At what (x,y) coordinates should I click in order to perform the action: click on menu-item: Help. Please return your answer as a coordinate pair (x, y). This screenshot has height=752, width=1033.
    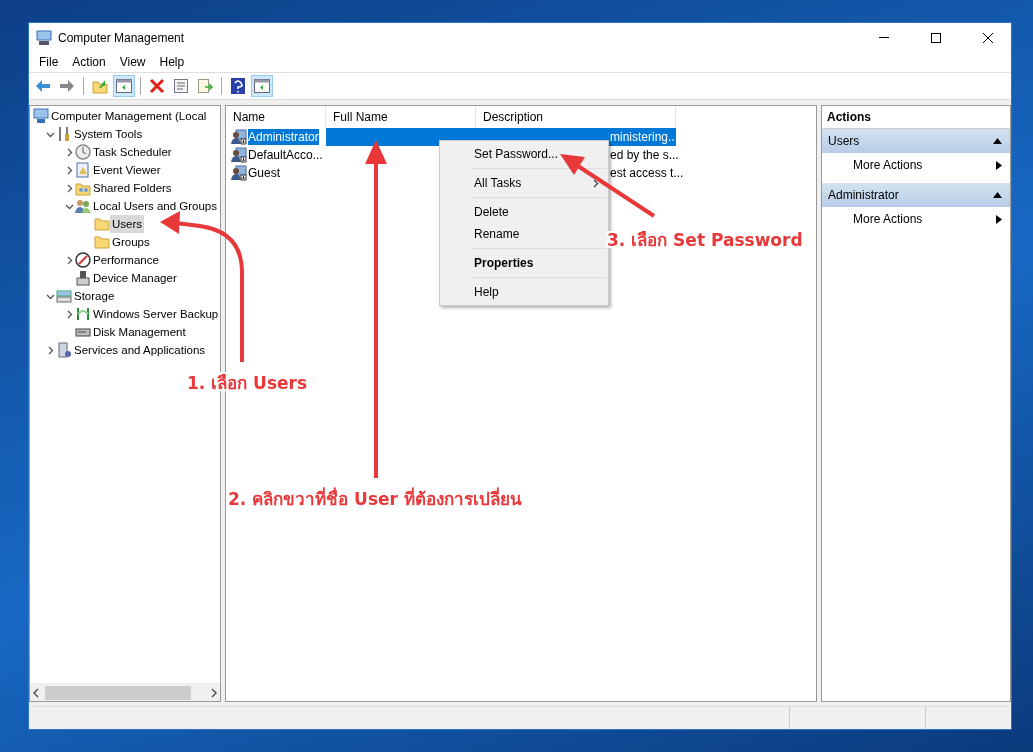
    Looking at the image, I should click on (172, 62).